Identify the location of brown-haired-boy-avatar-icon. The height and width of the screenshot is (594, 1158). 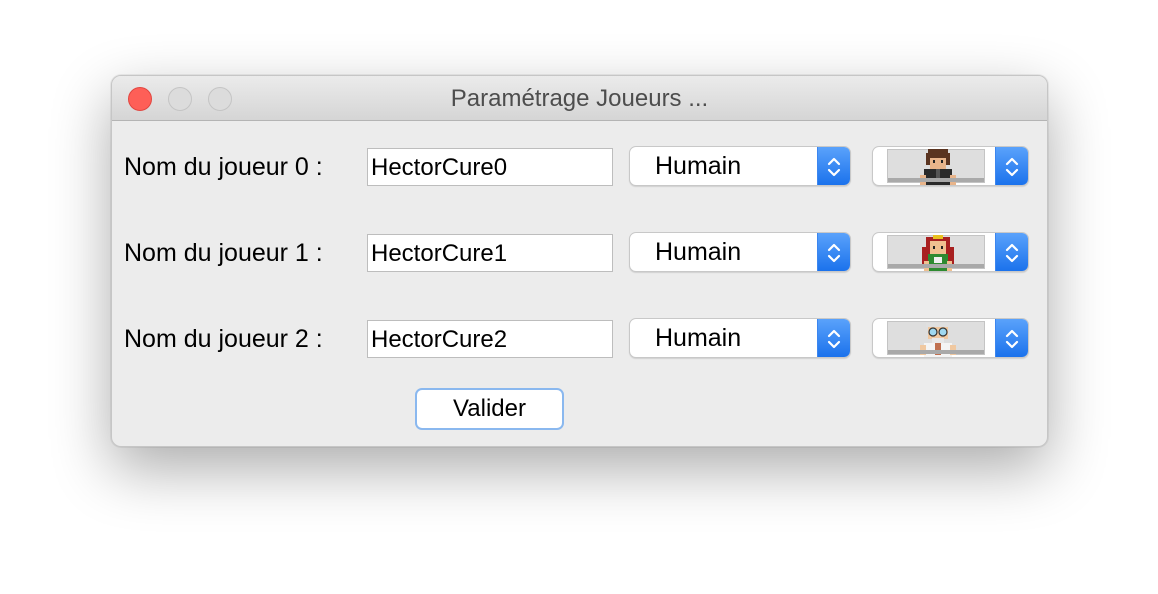
(938, 167).